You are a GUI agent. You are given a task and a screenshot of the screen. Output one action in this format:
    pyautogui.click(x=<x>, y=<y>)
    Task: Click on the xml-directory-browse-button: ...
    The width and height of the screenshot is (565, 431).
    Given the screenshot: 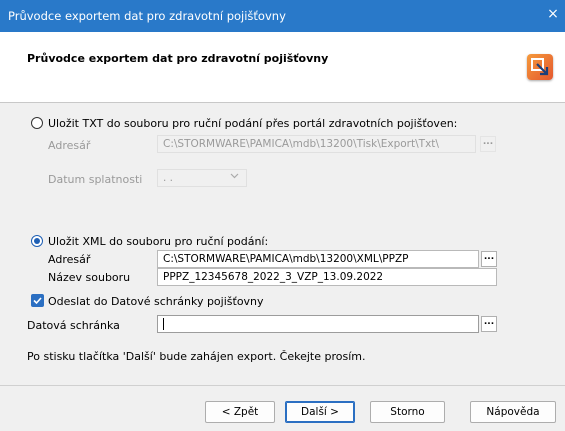 What is the action you would take?
    pyautogui.click(x=489, y=259)
    